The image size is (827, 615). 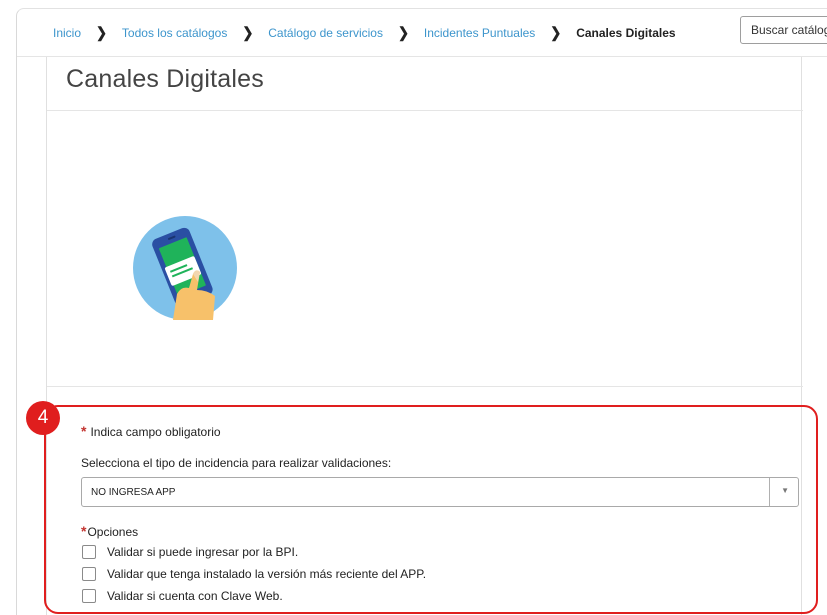 What do you see at coordinates (155, 432) in the screenshot?
I see `required-note-text: Indica campo obligatorio` at bounding box center [155, 432].